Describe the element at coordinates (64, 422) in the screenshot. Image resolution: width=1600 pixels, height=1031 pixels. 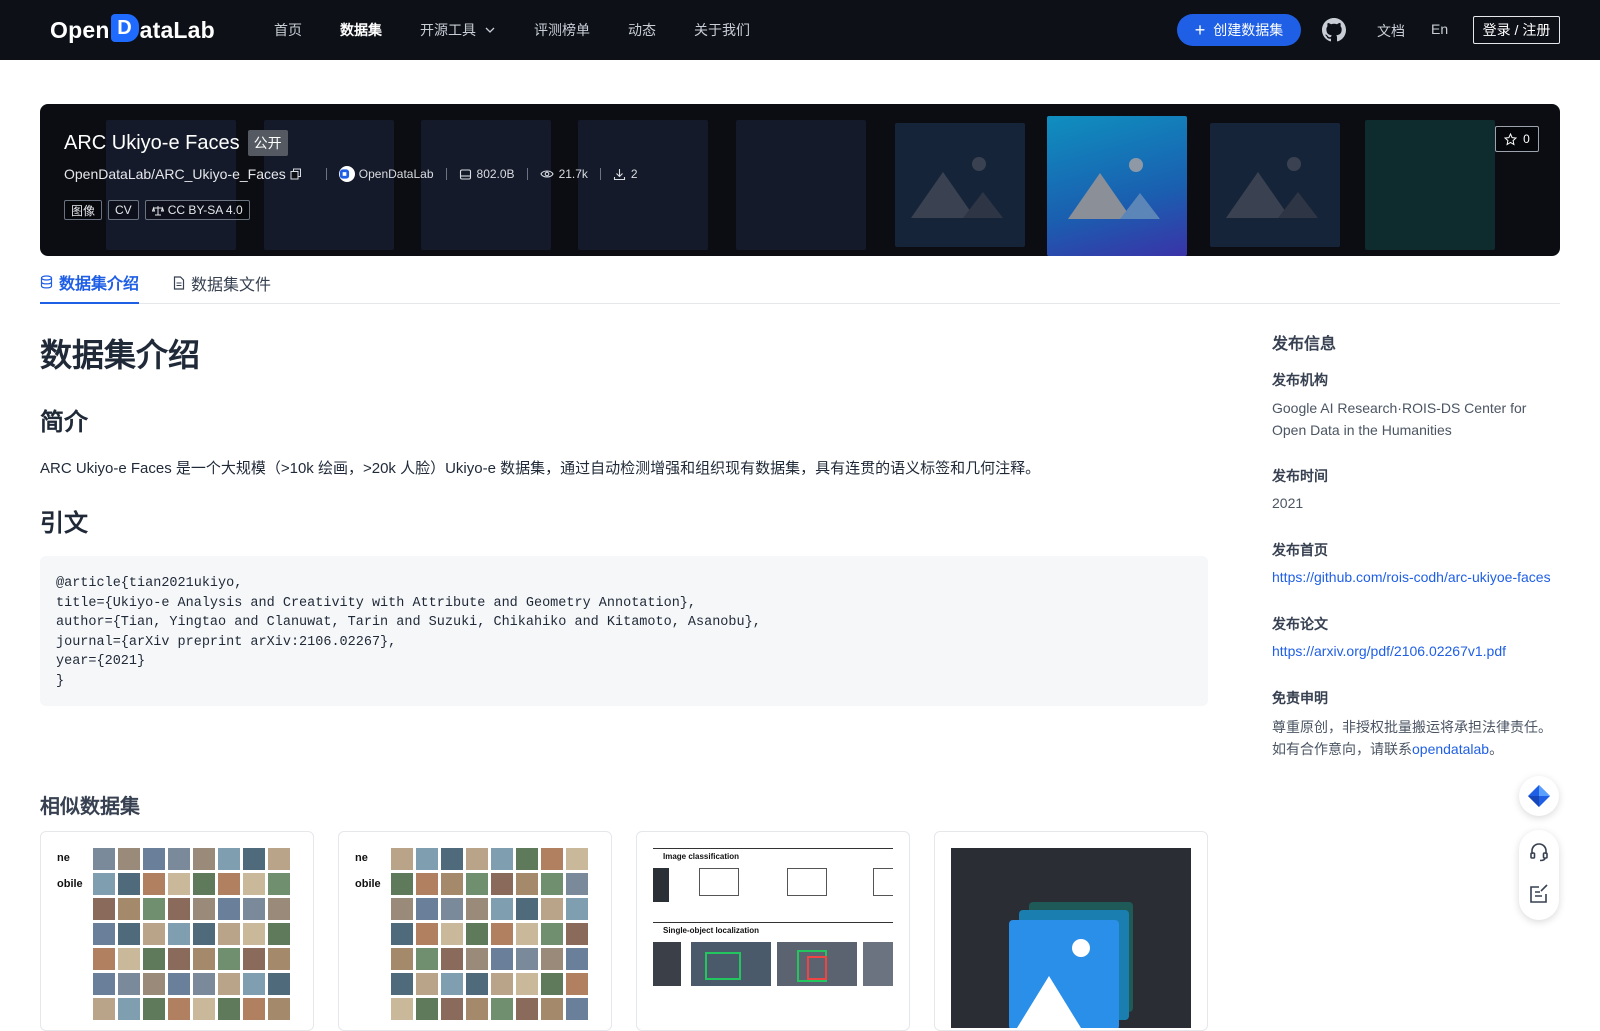
I see `intro-heading: 简介` at that location.